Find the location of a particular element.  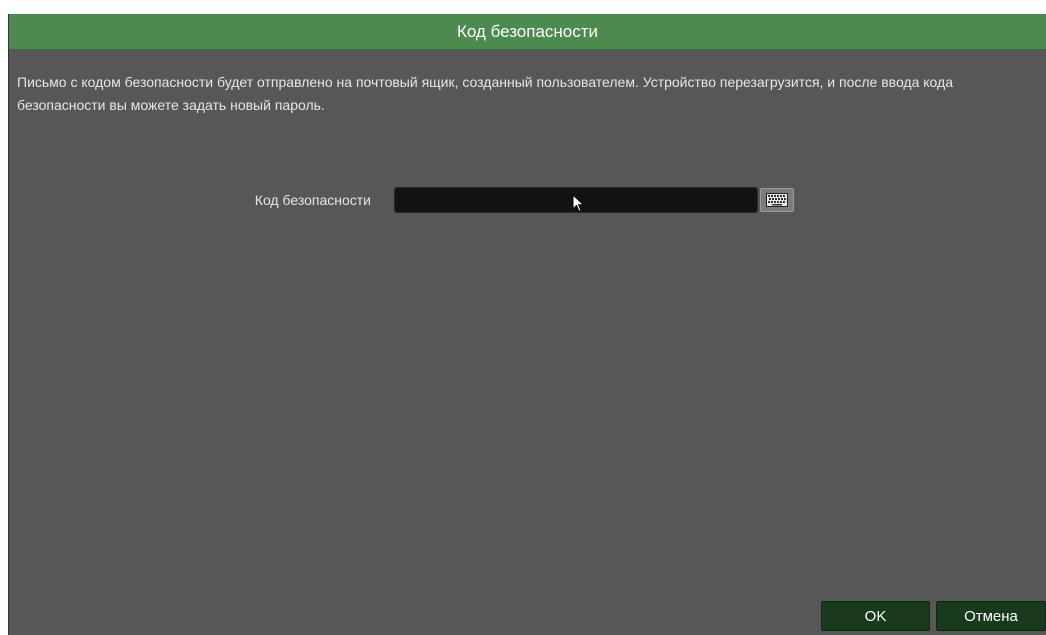

dialog-titlebar: Код безопасности is located at coordinates (527, 32).